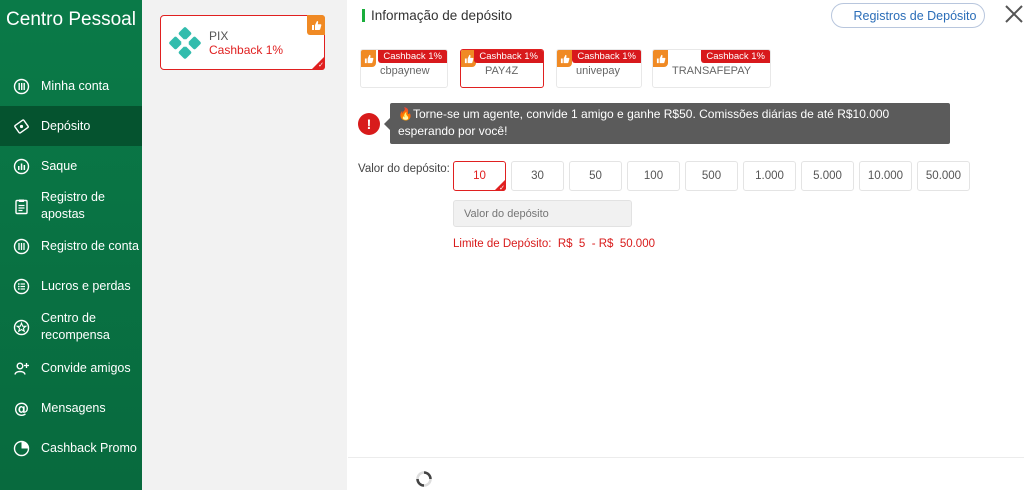 This screenshot has width=1024, height=490. What do you see at coordinates (363, 15) in the screenshot?
I see `title-accent-bar` at bounding box center [363, 15].